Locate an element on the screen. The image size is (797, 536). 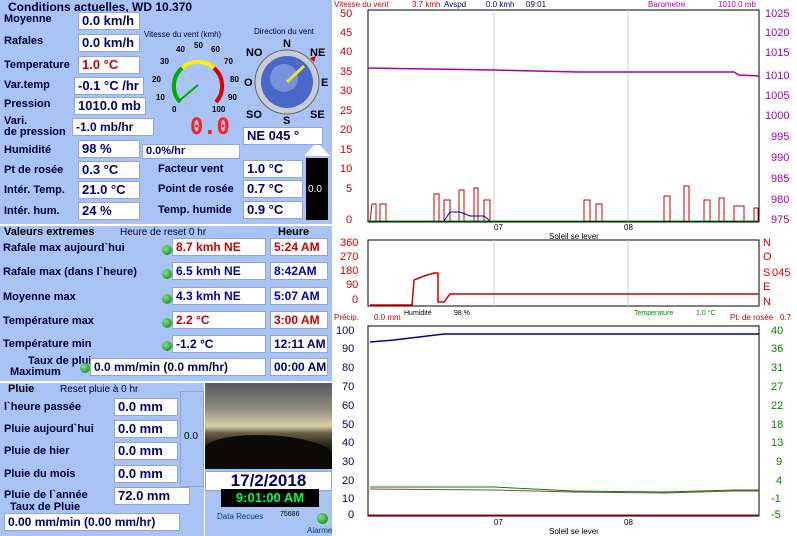
label-indoor-hum: Intér. hum. is located at coordinates (32, 211).